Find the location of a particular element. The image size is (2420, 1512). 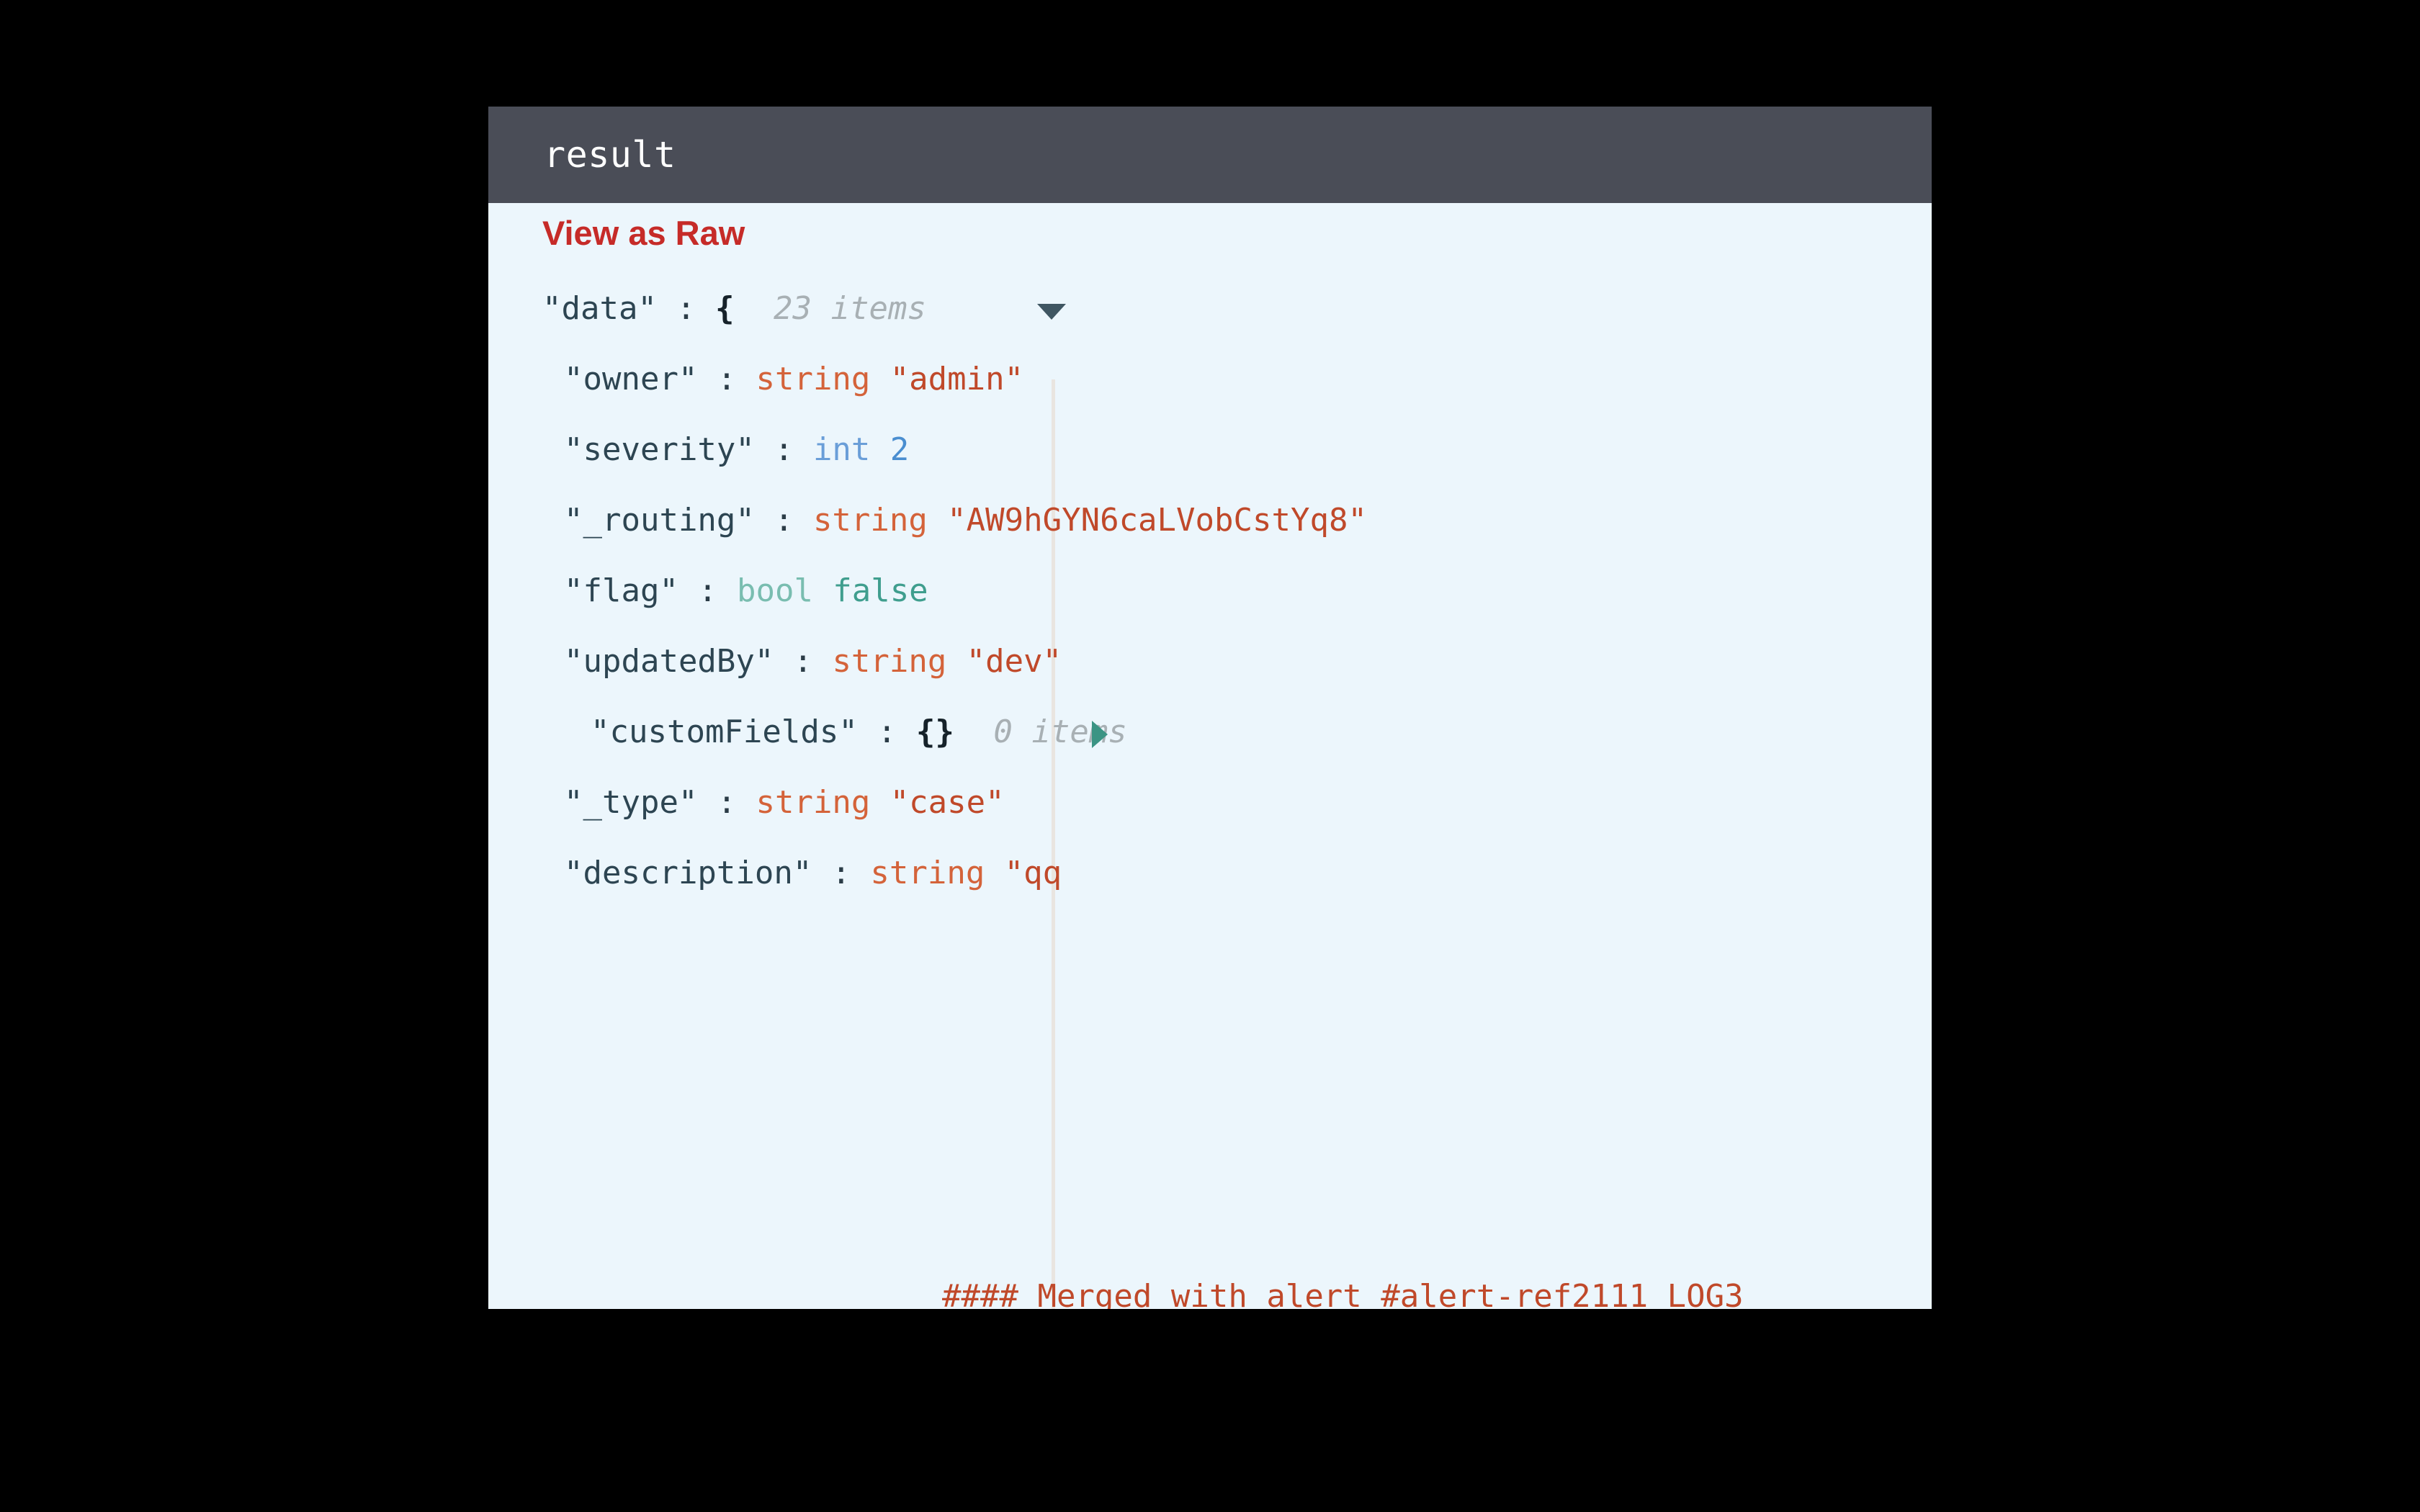

json-item-count: 23 items is located at coordinates (850, 308).